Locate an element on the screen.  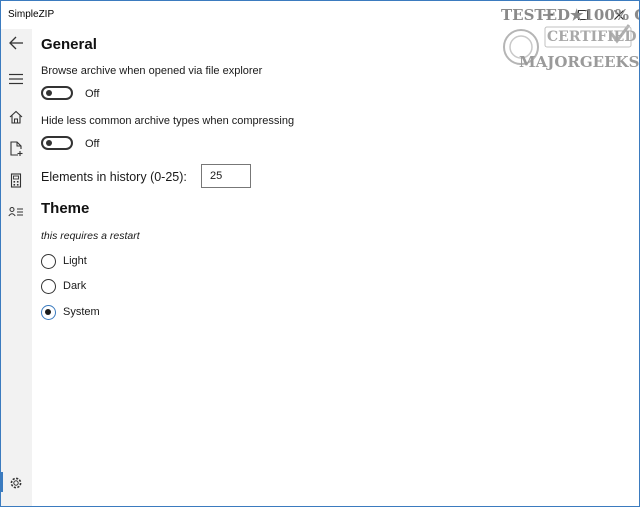
theme-option-system: System is located at coordinates (70, 312).